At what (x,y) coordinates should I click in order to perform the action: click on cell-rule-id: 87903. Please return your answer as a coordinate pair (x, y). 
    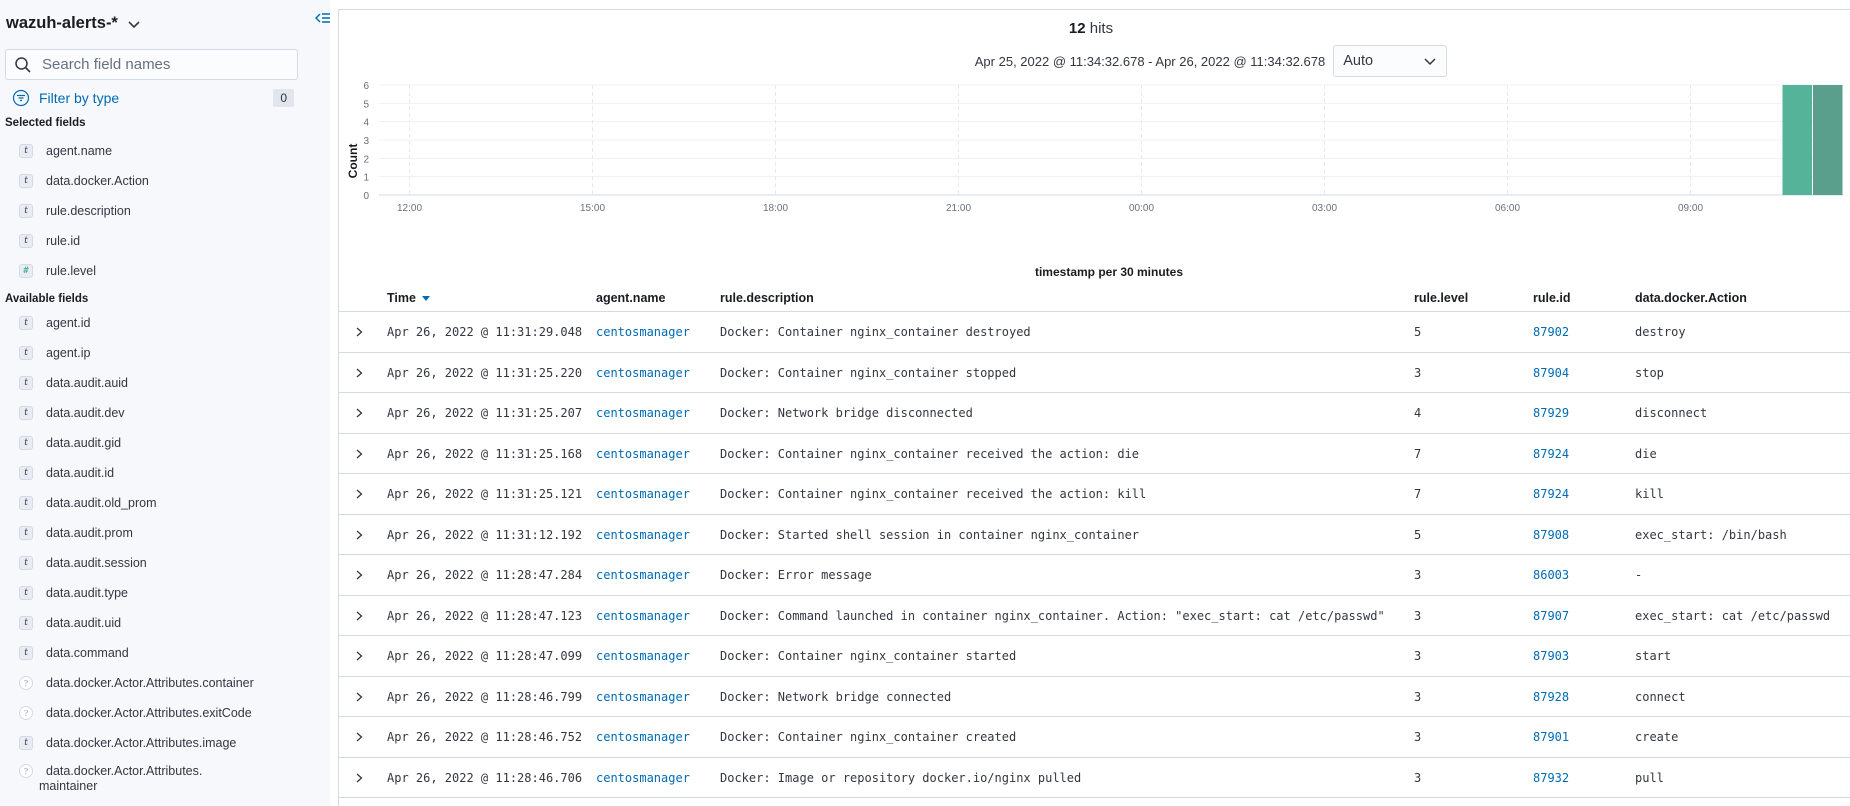
    Looking at the image, I should click on (1551, 656).